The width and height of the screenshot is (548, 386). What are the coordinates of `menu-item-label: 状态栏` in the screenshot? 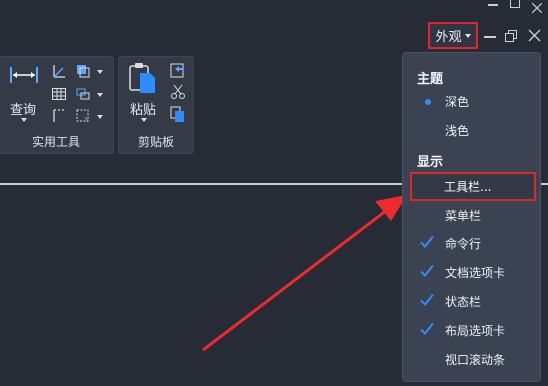 It's located at (463, 302).